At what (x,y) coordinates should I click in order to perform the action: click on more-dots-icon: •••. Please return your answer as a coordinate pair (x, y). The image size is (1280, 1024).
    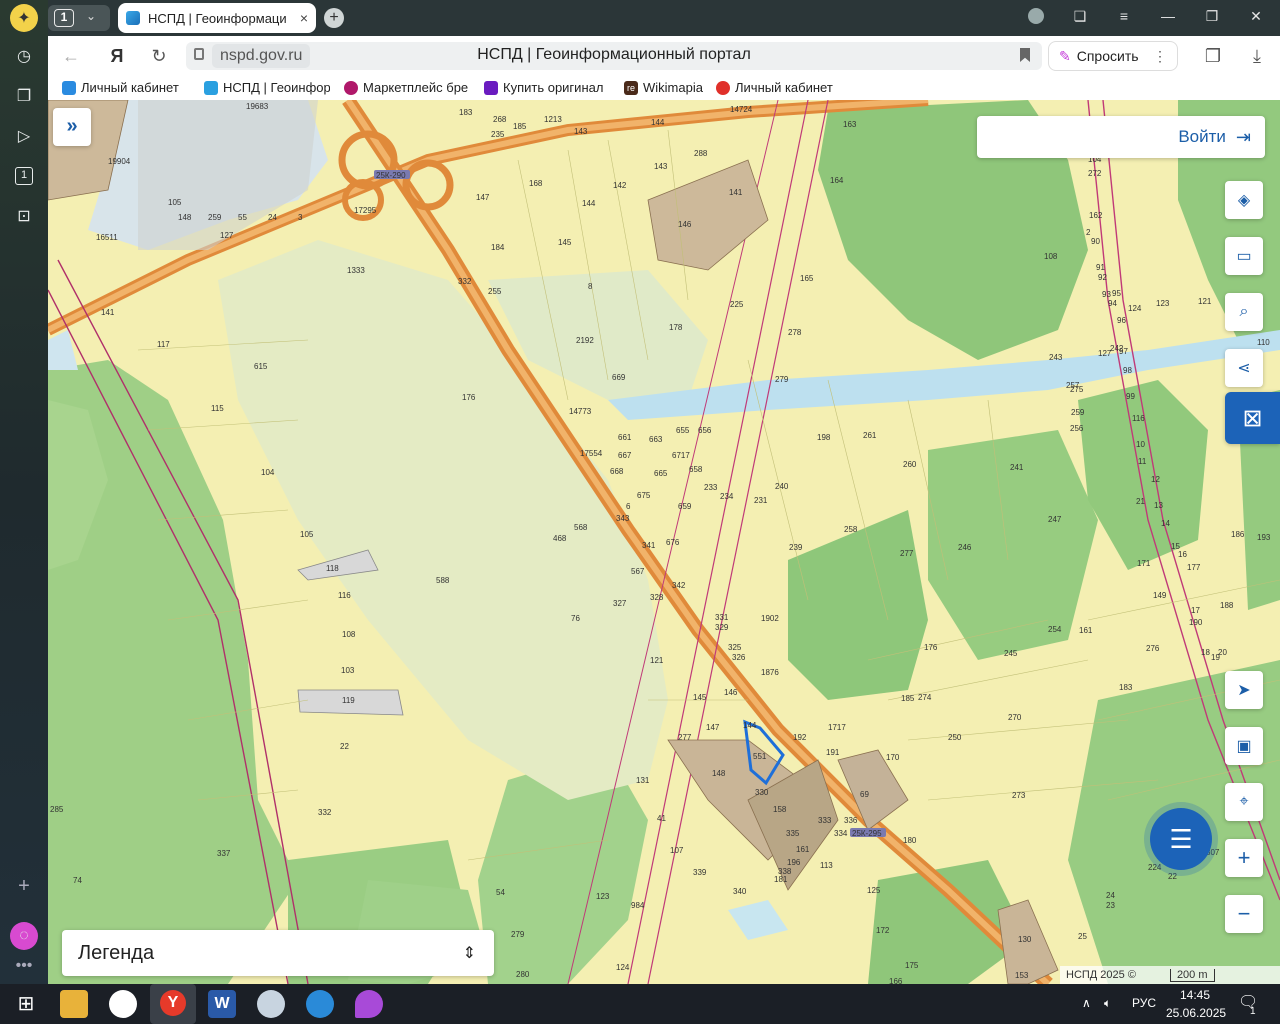
    Looking at the image, I should click on (24, 966).